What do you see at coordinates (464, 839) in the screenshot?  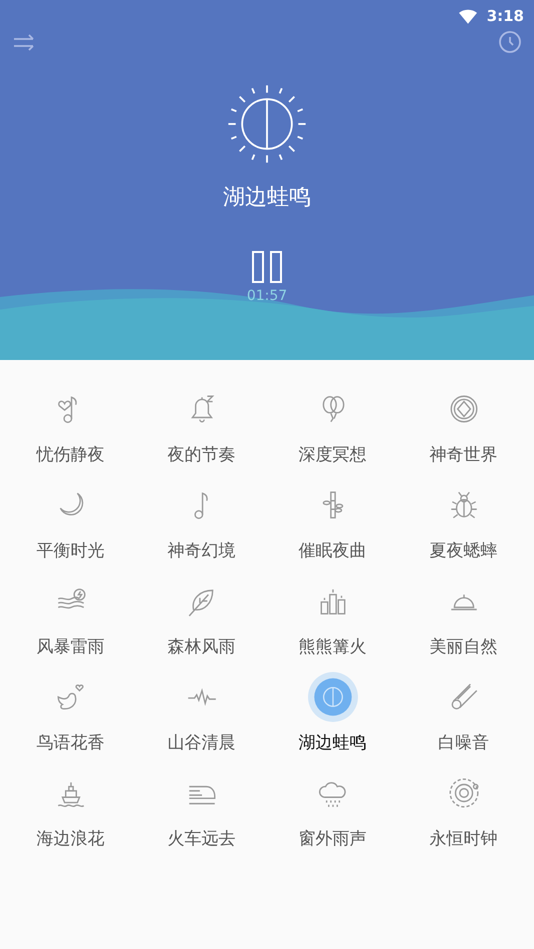 I see `sound-label: 永恒时钟` at bounding box center [464, 839].